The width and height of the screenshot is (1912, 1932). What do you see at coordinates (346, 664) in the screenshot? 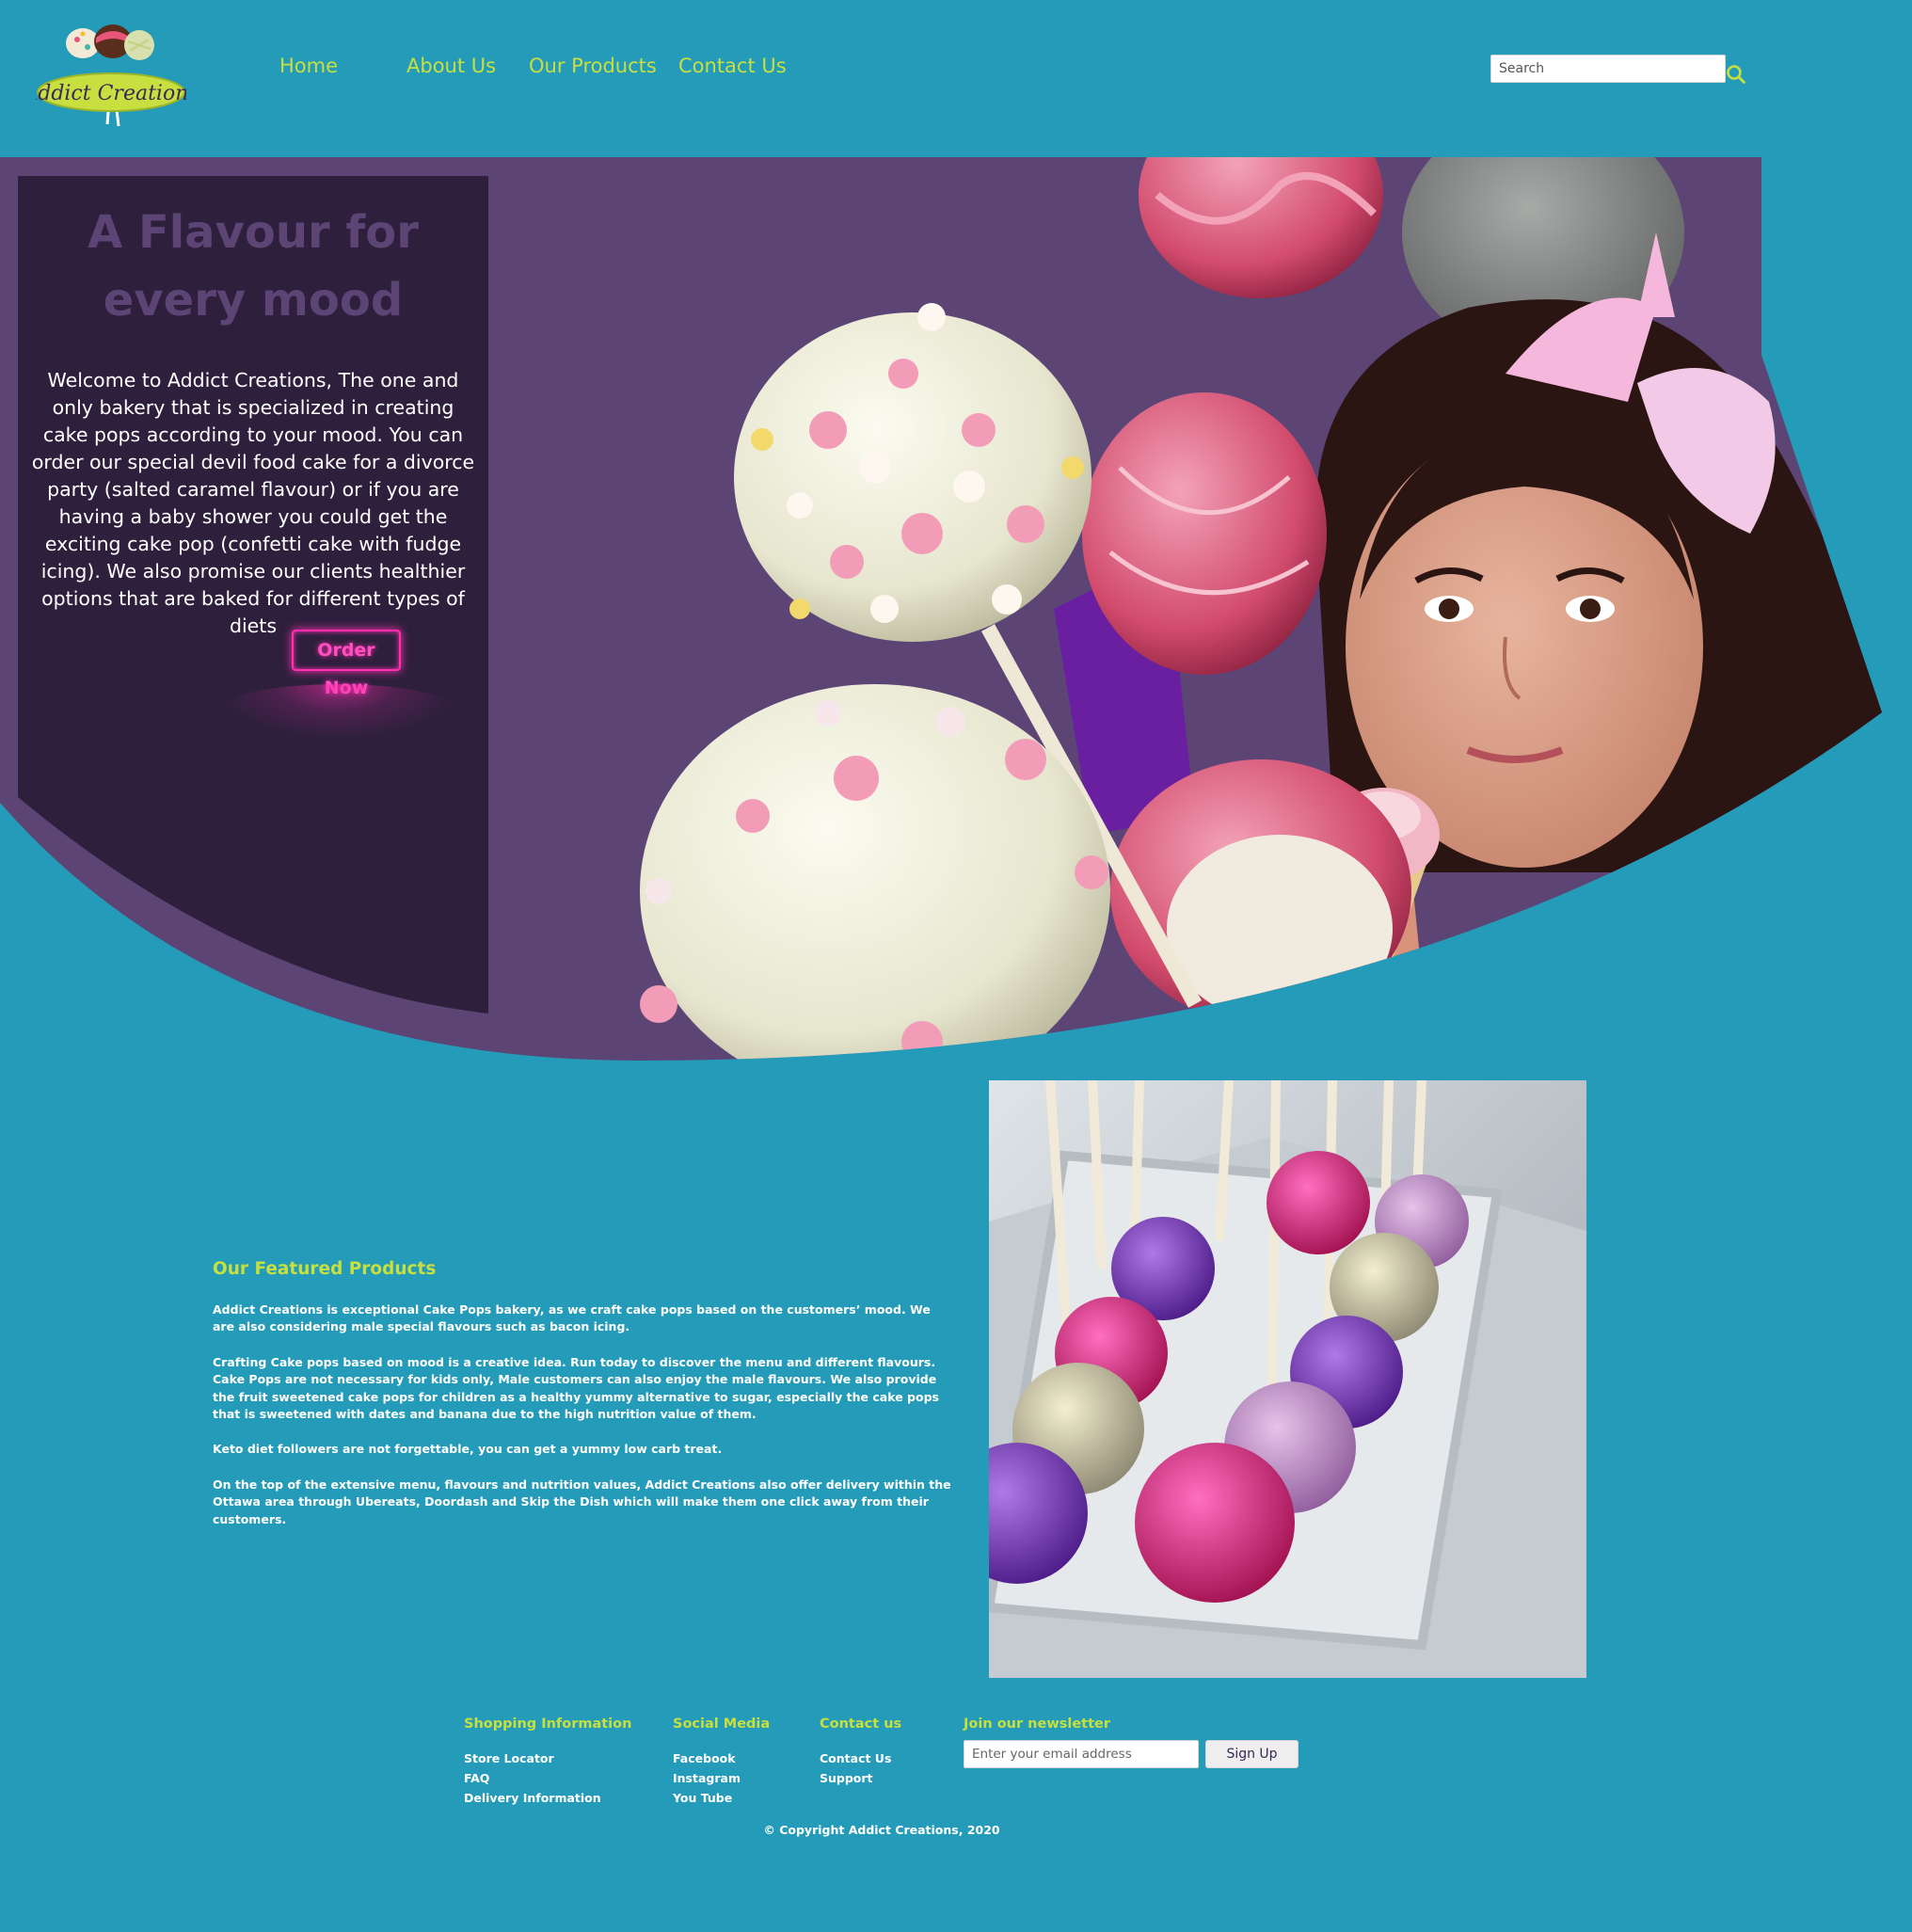
I see `order-now-button: Order Now` at bounding box center [346, 664].